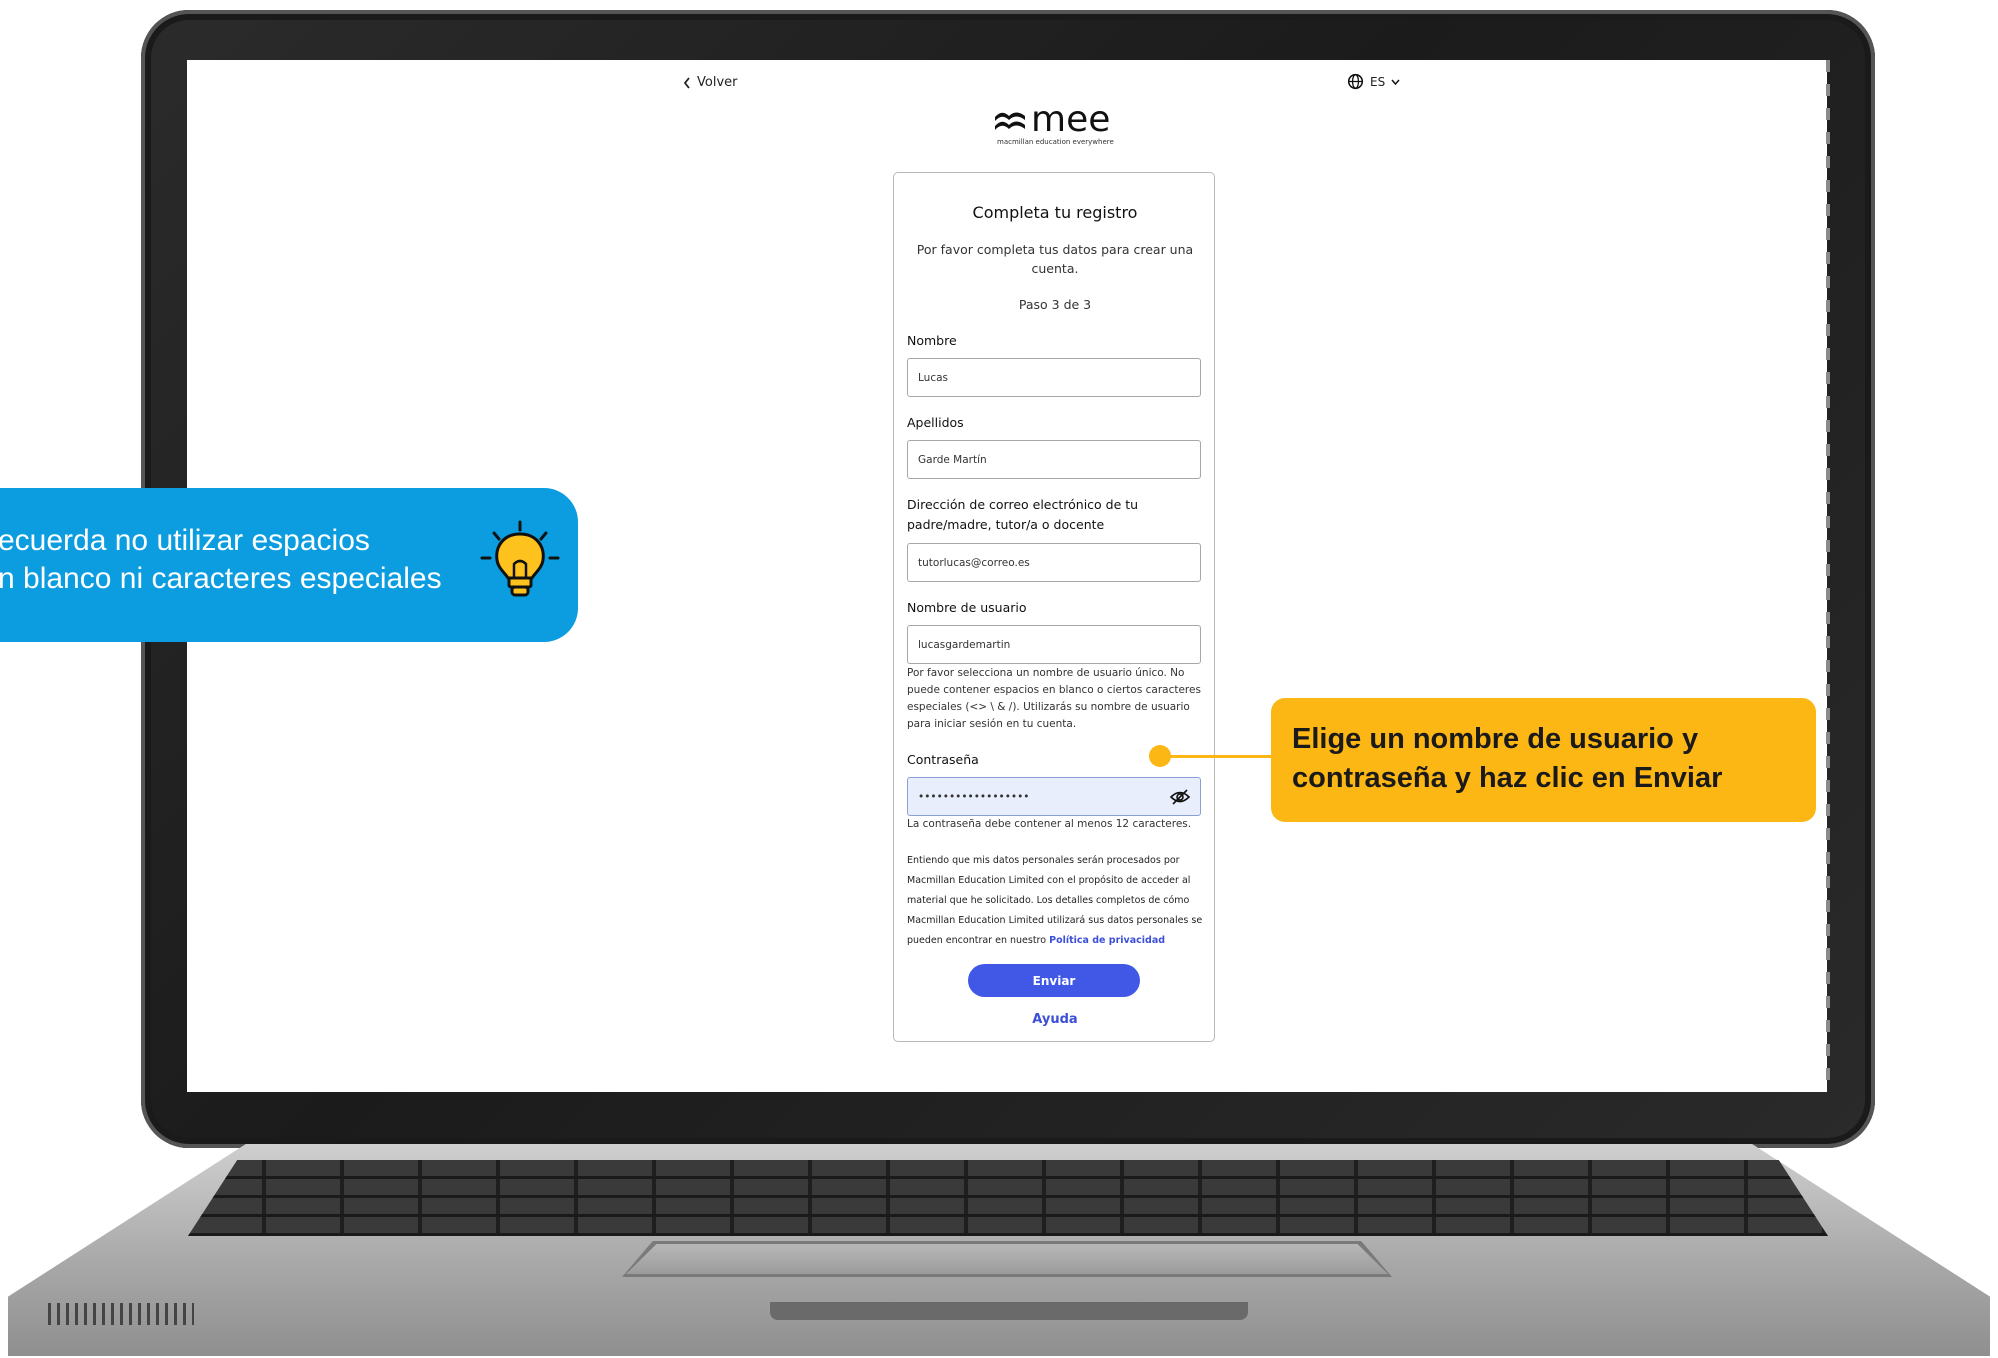  Describe the element at coordinates (1055, 1019) in the screenshot. I see `help-link: Ayuda` at that location.